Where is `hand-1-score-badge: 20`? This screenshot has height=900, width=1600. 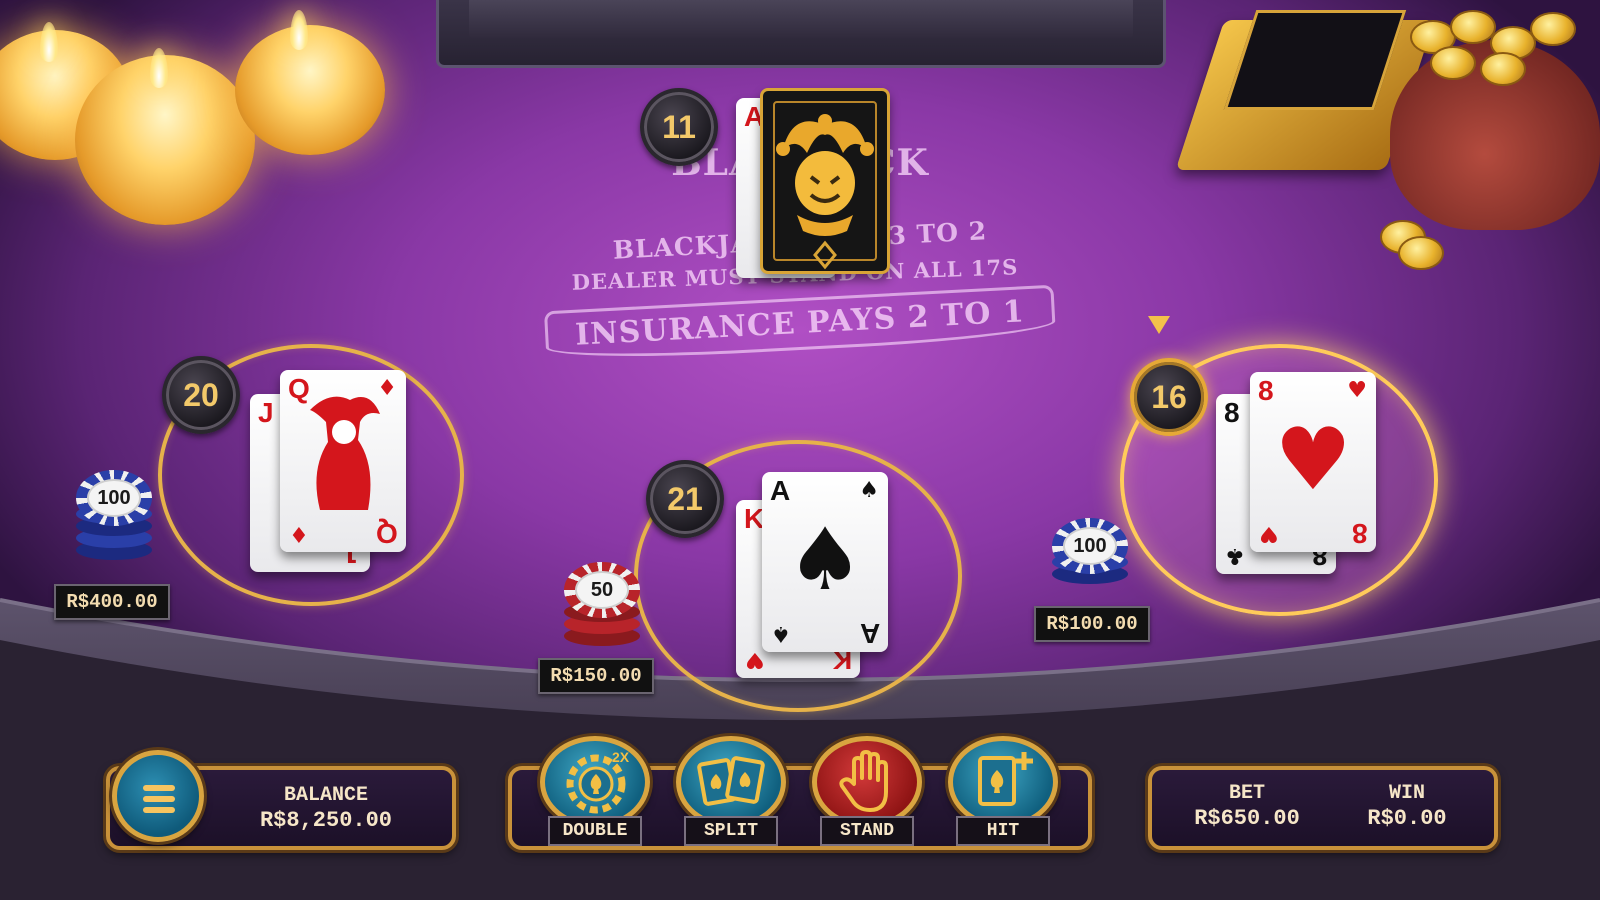
hand-1-score-badge: 20 is located at coordinates (201, 395).